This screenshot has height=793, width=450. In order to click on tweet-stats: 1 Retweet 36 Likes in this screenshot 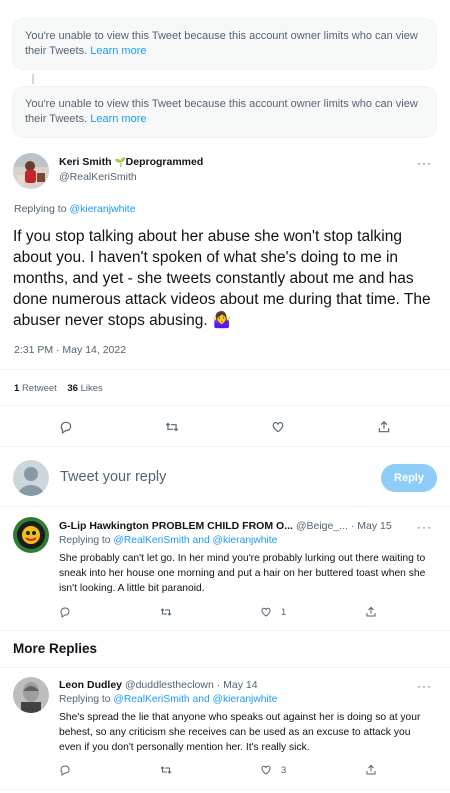, I will do `click(58, 388)`.